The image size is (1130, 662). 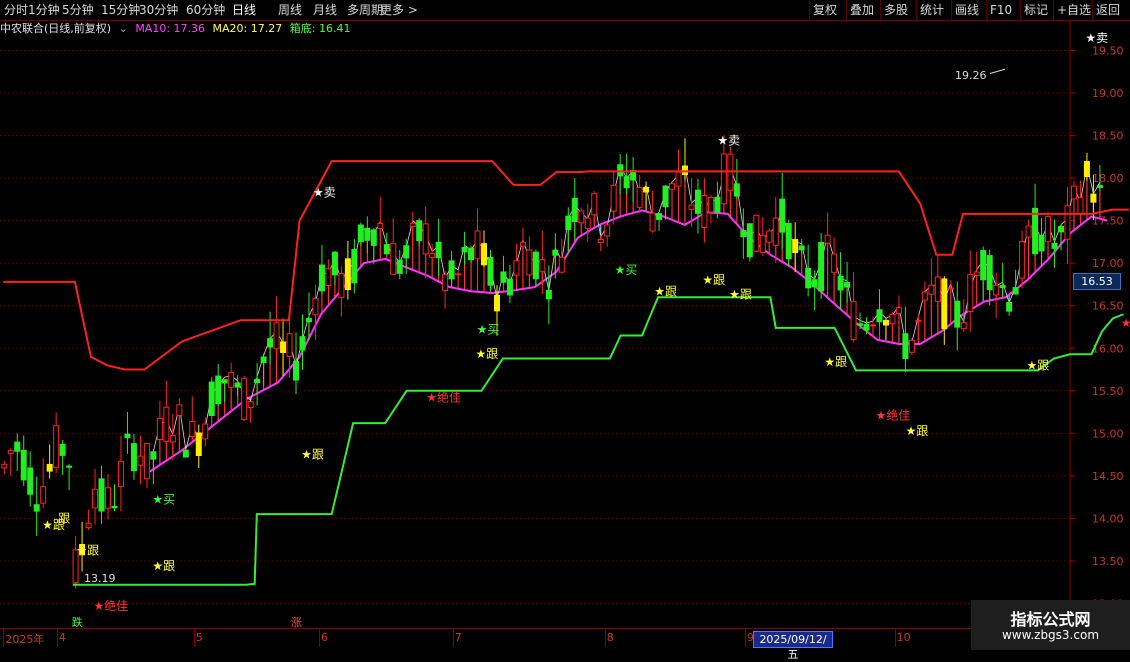 What do you see at coordinates (931, 10) in the screenshot?
I see `action-button-3: 统计` at bounding box center [931, 10].